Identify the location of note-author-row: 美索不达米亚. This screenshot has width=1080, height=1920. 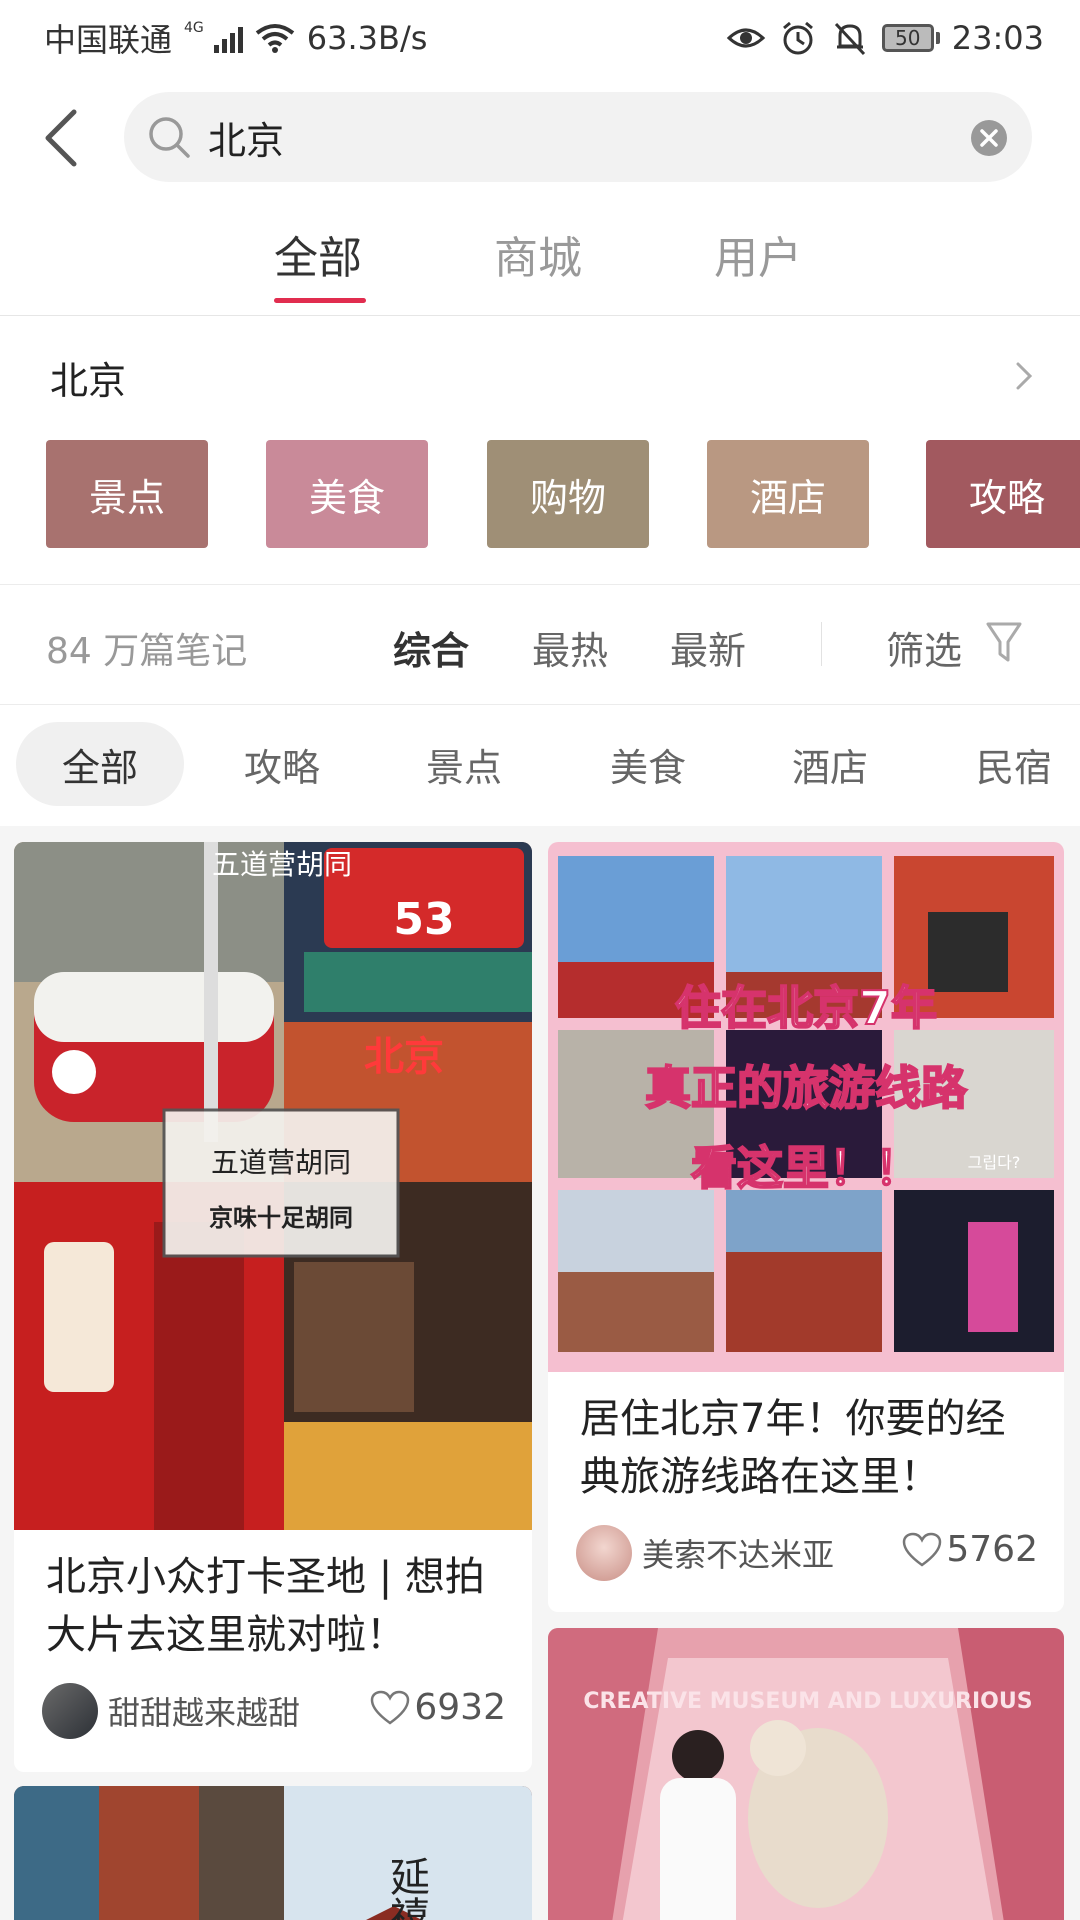
(705, 1553).